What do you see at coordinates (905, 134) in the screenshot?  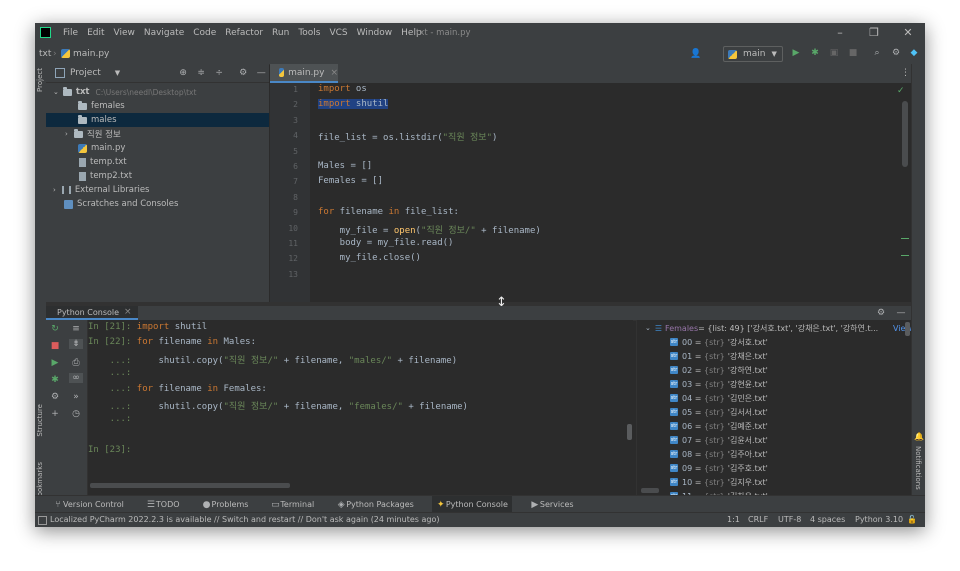 I see `editor-scrollbar` at bounding box center [905, 134].